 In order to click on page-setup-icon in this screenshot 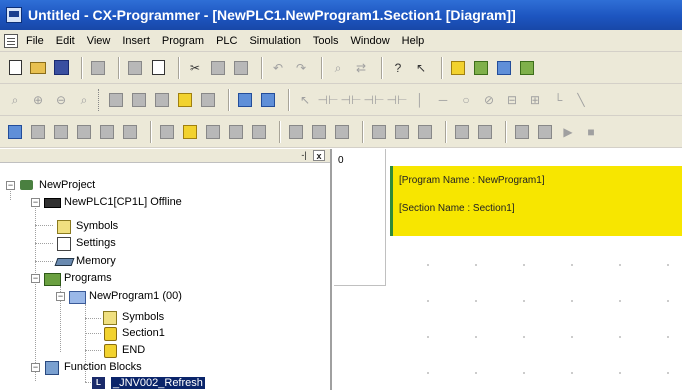, I will do `click(158, 68)`.